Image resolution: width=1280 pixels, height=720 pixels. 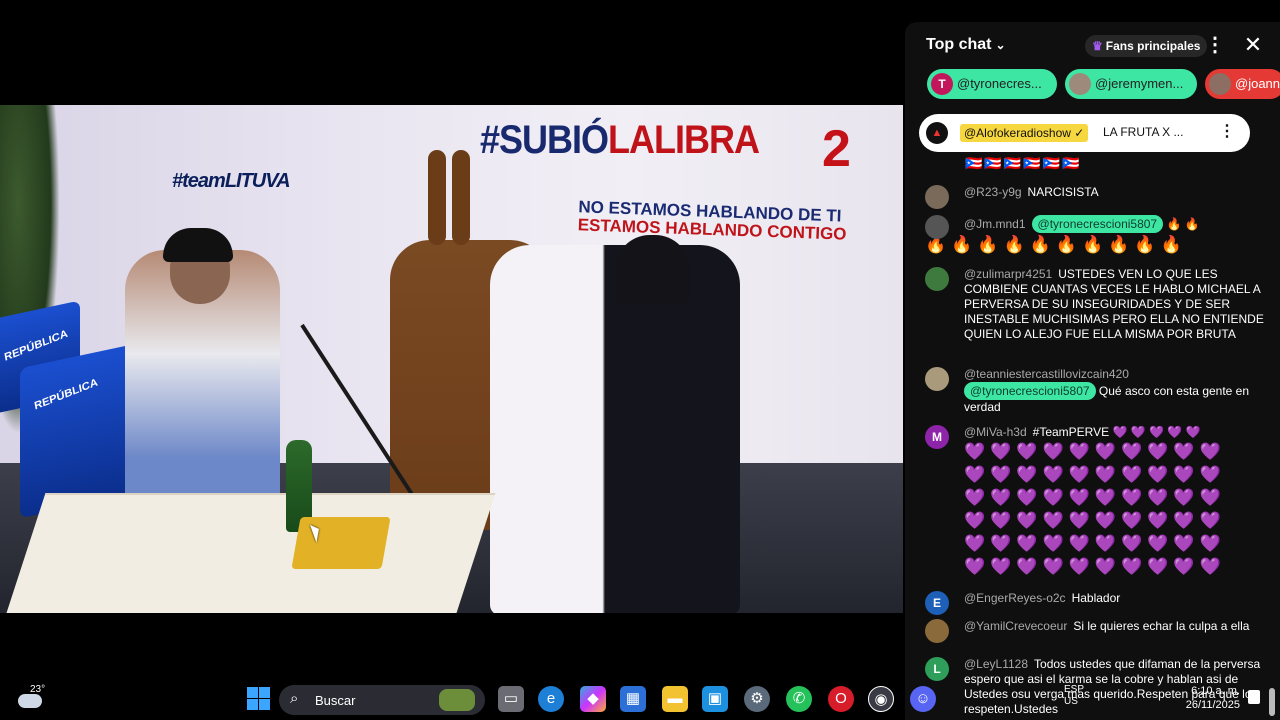 What do you see at coordinates (995, 432) in the screenshot?
I see `author-name: @MiVa-h3d` at bounding box center [995, 432].